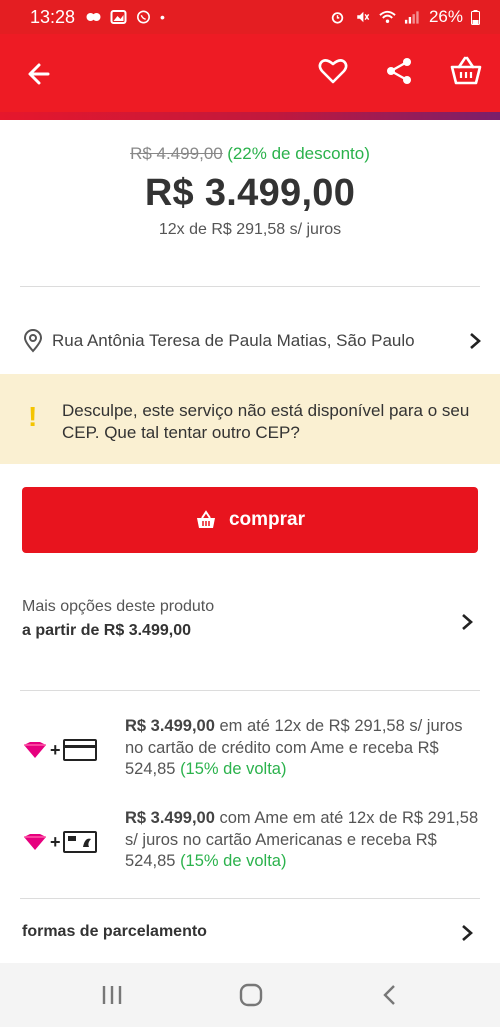  Describe the element at coordinates (445, 16) in the screenshot. I see `battery-level: 26%` at that location.